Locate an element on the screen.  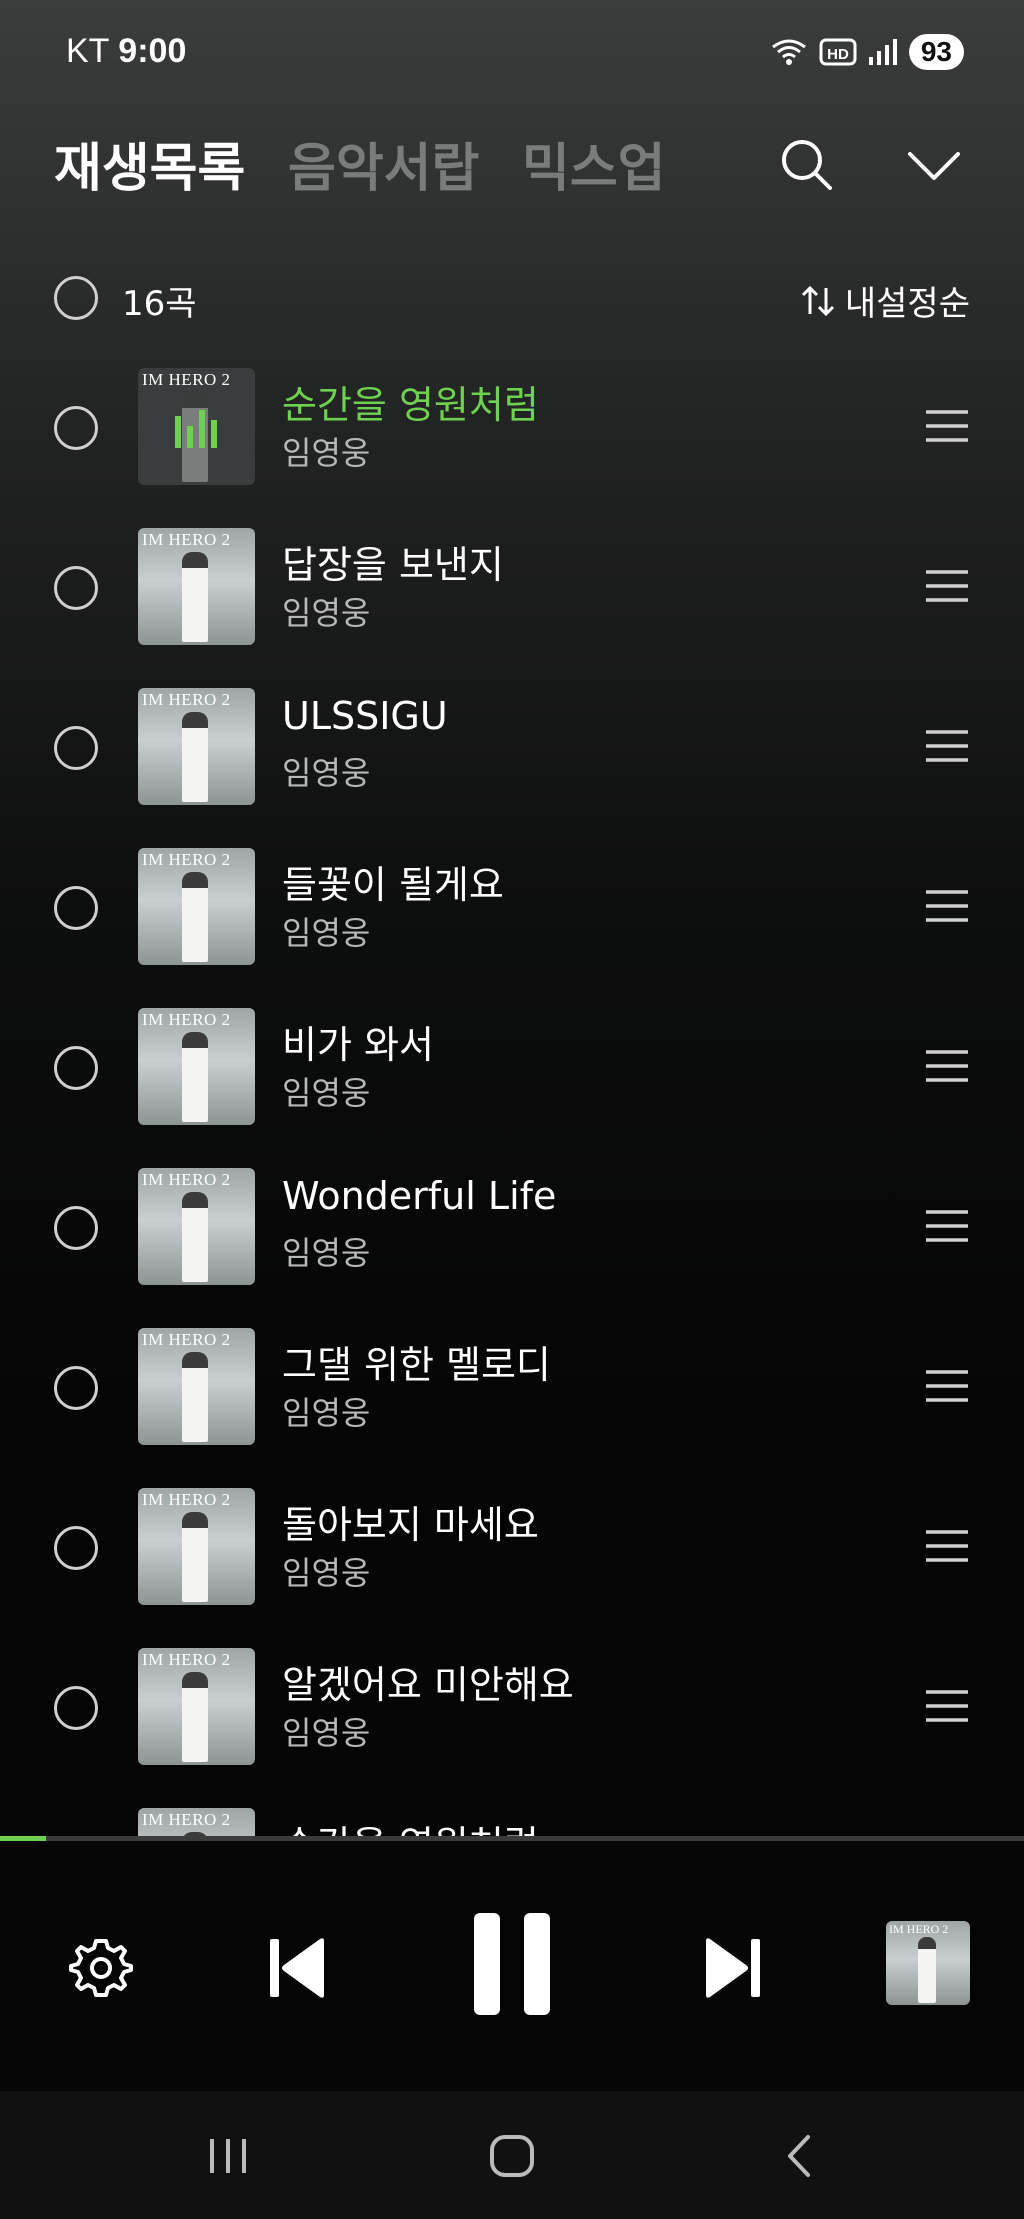
tab-music-drawer: 음악서랍 is located at coordinates (383, 163).